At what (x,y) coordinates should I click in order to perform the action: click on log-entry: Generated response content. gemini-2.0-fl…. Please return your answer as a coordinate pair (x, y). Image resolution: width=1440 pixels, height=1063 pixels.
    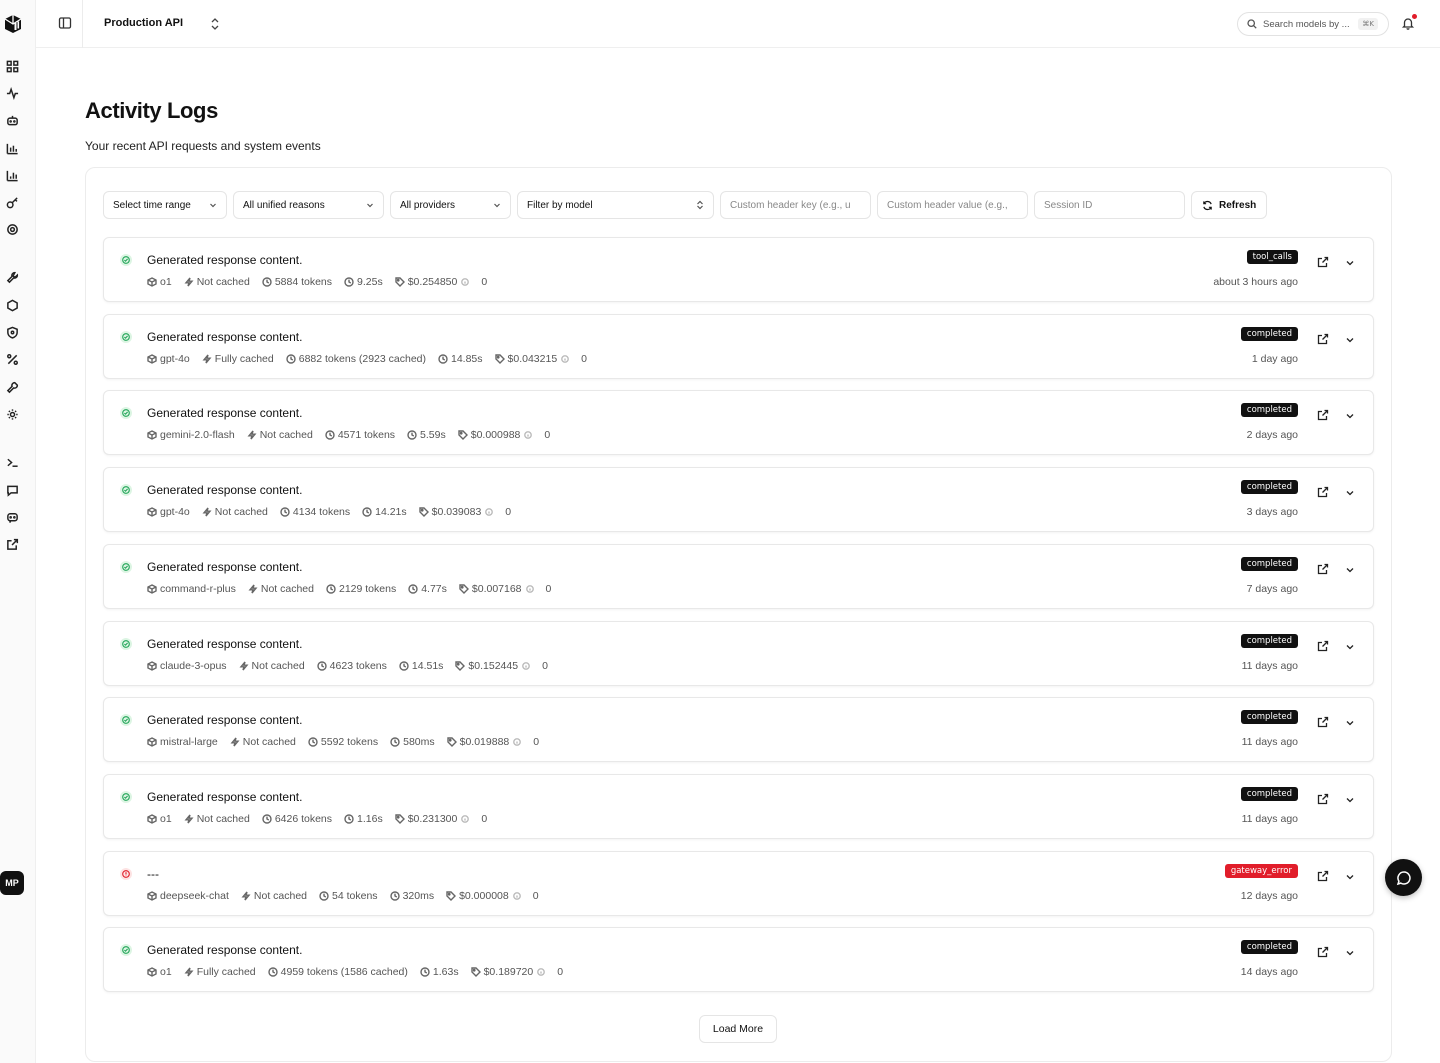
    Looking at the image, I should click on (738, 423).